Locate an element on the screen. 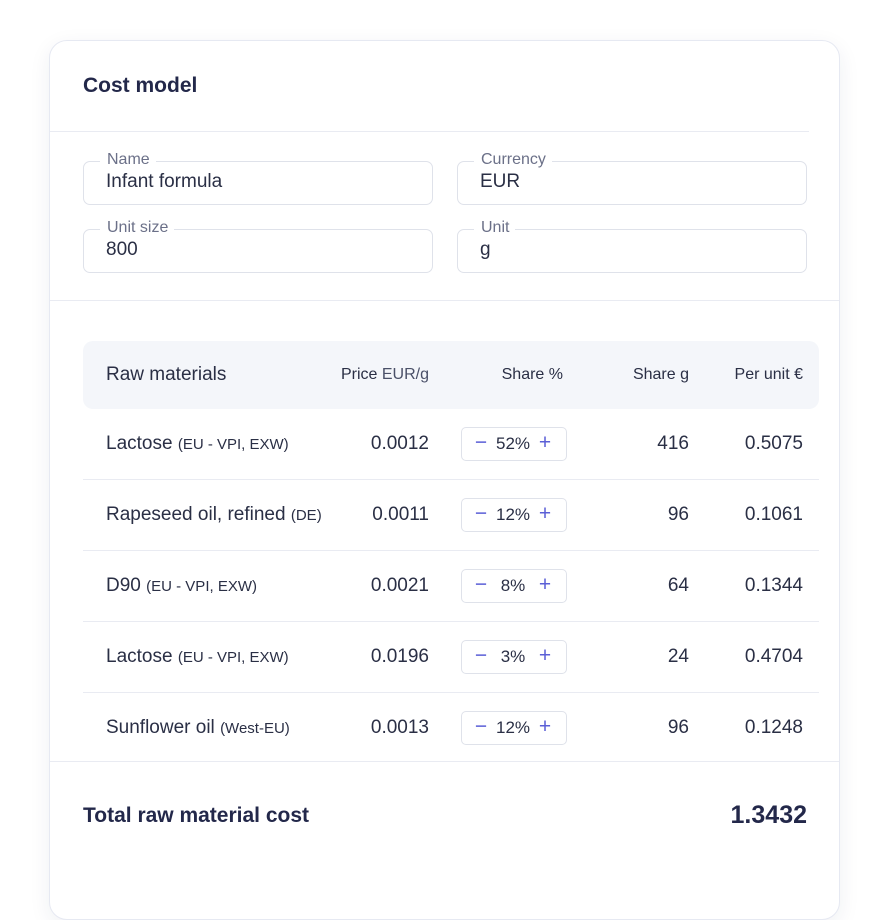 This screenshot has height=920, width=890. per-unit-cost: 0.1344 is located at coordinates (773, 585).